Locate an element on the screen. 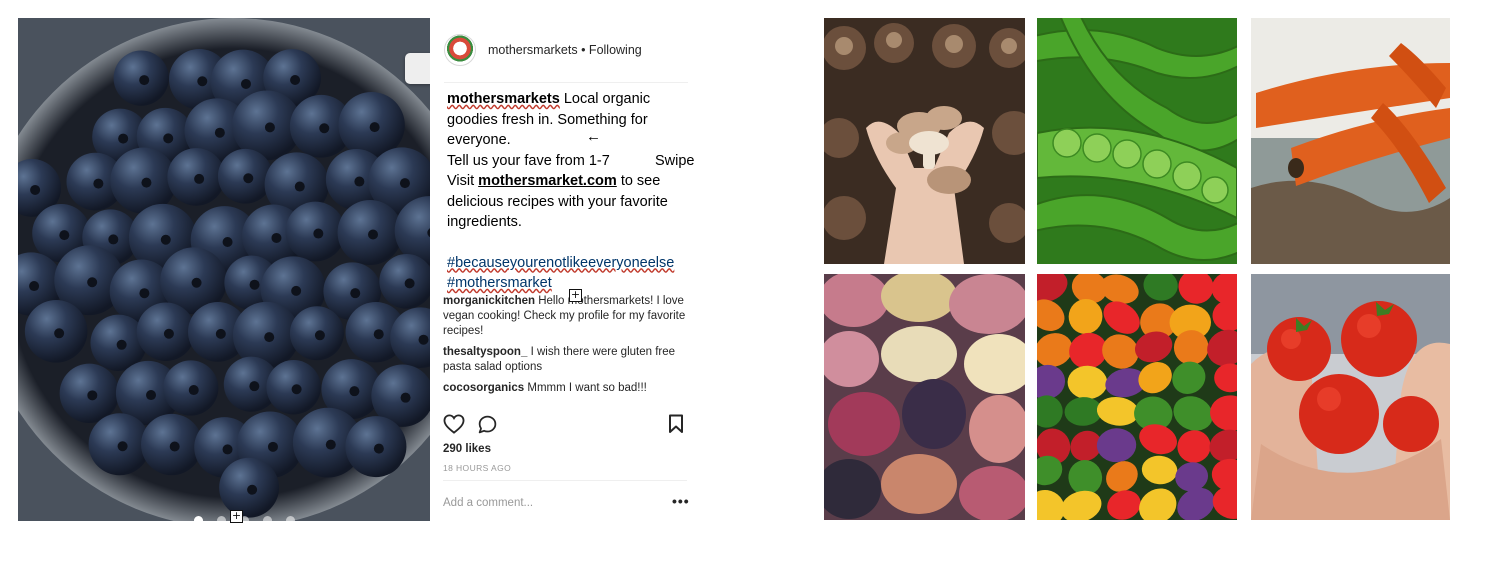 The image size is (1500, 566). comment-username: cocosorganics is located at coordinates (483, 388).